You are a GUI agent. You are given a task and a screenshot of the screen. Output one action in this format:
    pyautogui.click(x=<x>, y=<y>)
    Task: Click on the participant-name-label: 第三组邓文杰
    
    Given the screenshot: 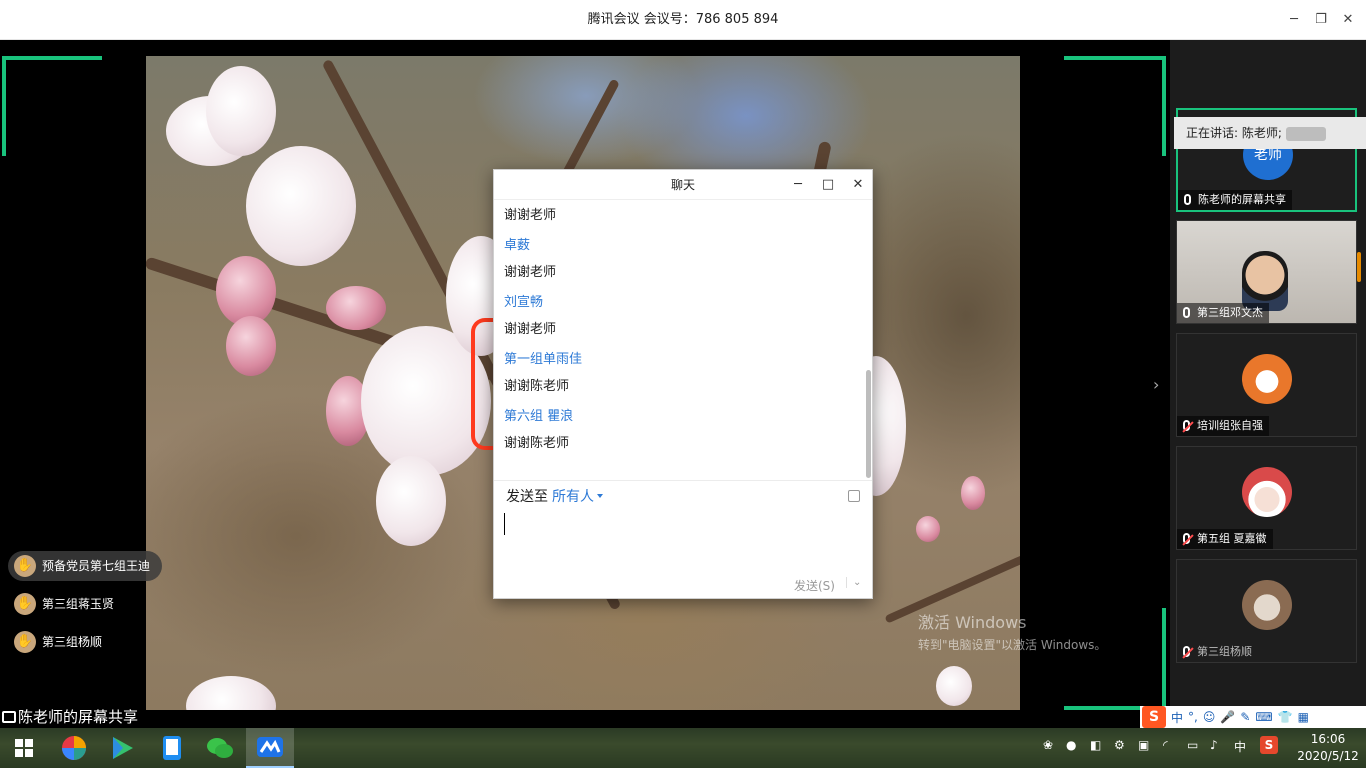 What is the action you would take?
    pyautogui.click(x=1223, y=313)
    